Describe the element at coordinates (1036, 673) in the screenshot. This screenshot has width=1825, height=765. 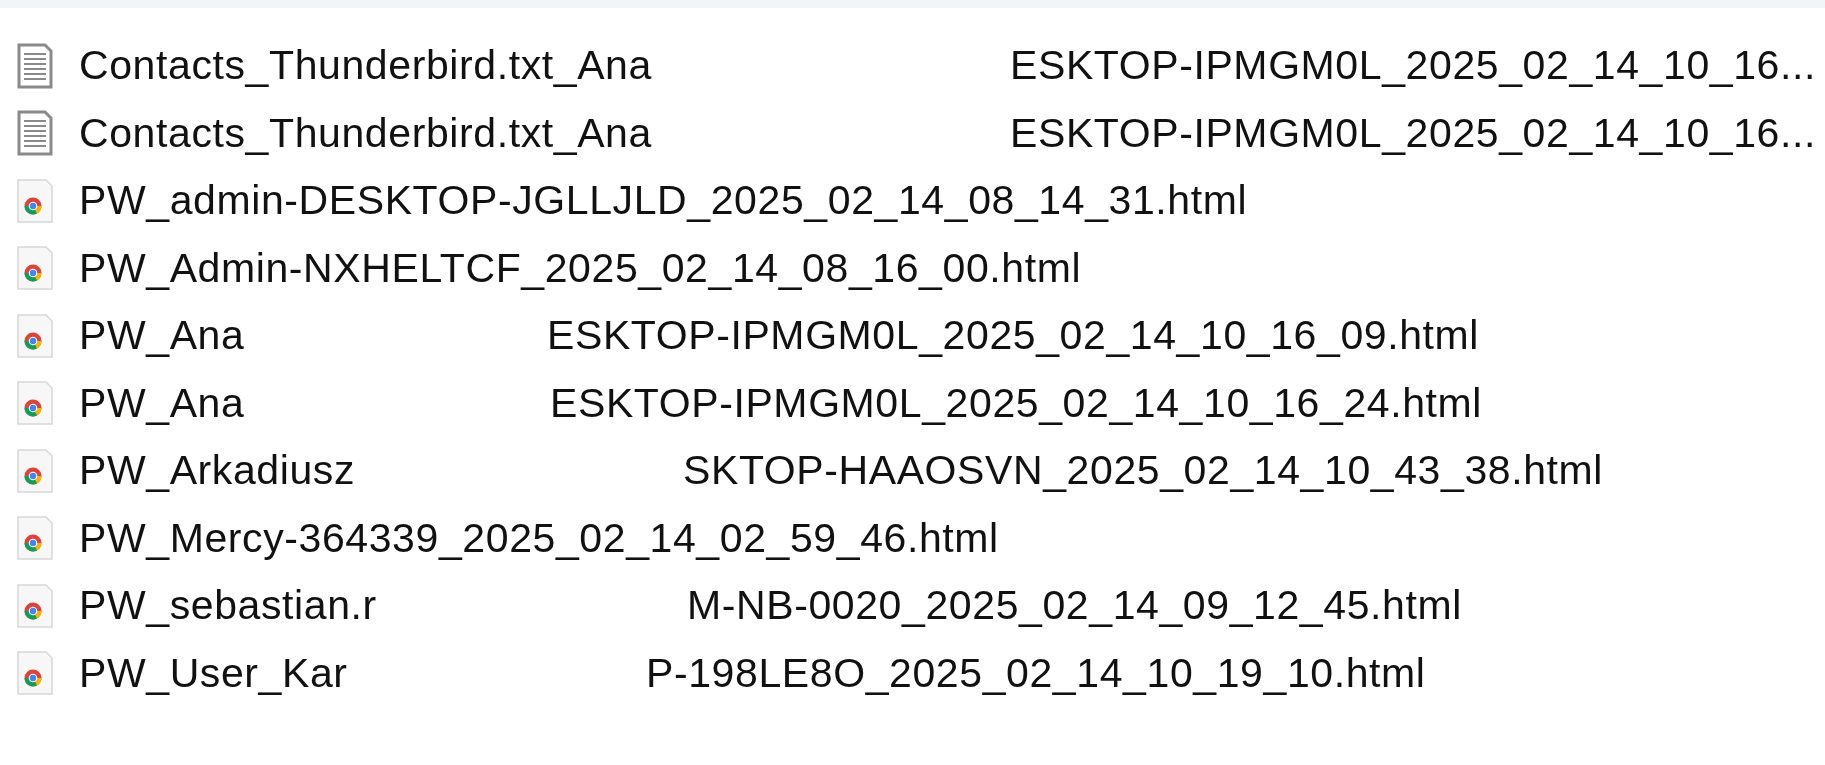
I see `file-name-end: P-198LE8O_2025_02_14_10_19_10.html` at that location.